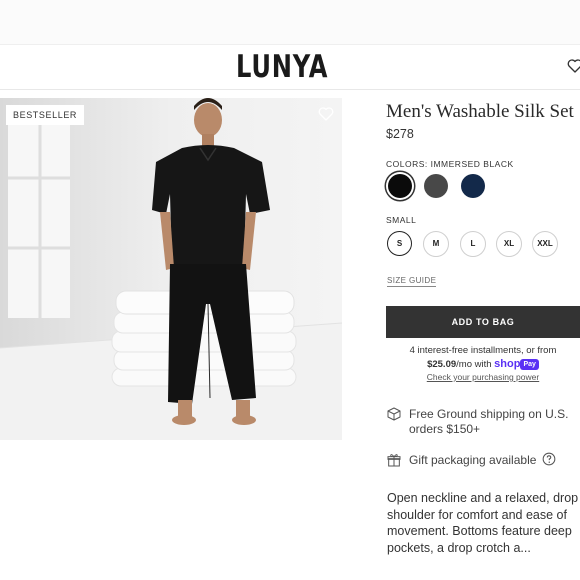  Describe the element at coordinates (483, 350) in the screenshot. I see `installments-text: 4 interest-free installments, or from` at that location.